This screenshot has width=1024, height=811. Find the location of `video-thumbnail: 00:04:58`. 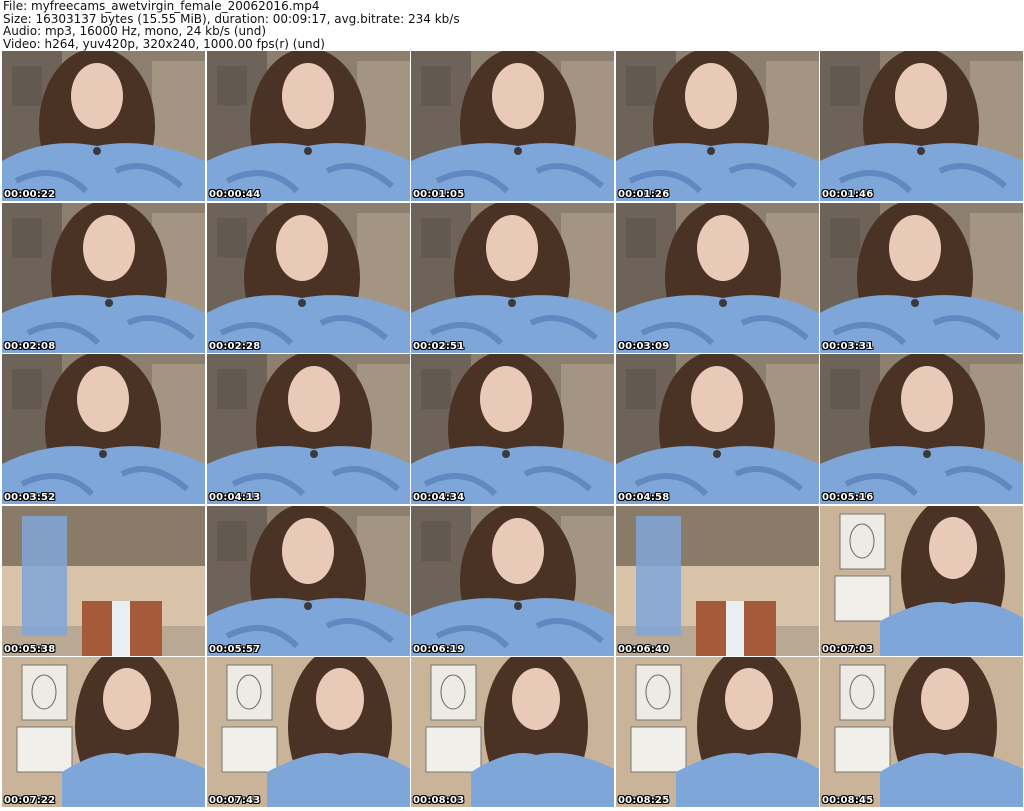

video-thumbnail: 00:04:58 is located at coordinates (717, 429).